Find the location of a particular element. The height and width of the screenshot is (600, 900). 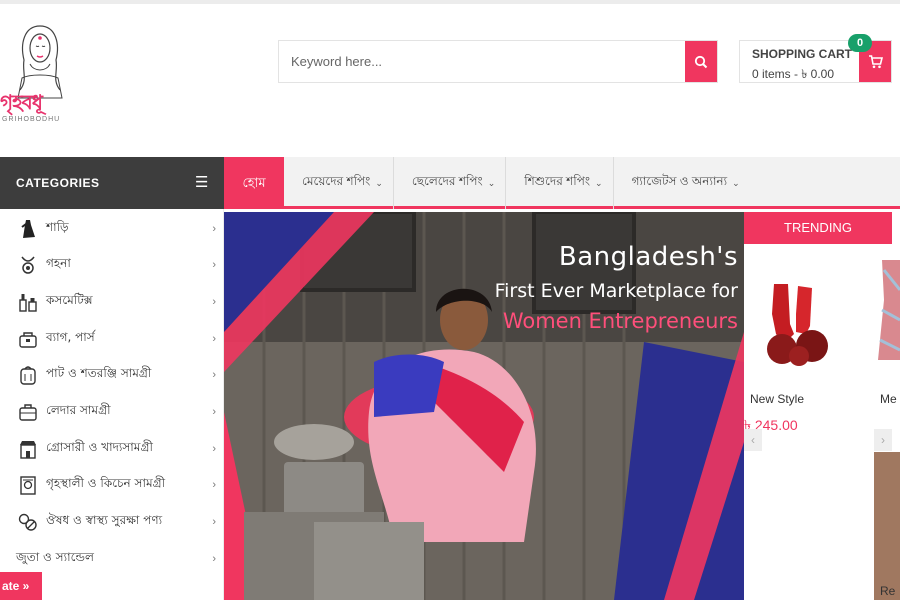

category-label: ঔষধ ও স্বাস্থ্য সুরক্ষা পণ্য is located at coordinates (104, 520).